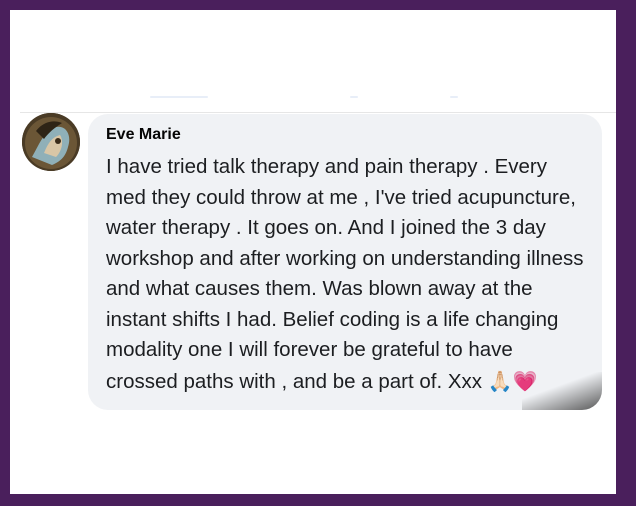 The width and height of the screenshot is (636, 506). Describe the element at coordinates (500, 380) in the screenshot. I see `folded-hands-emoji-icon: 🙏🏻` at that location.